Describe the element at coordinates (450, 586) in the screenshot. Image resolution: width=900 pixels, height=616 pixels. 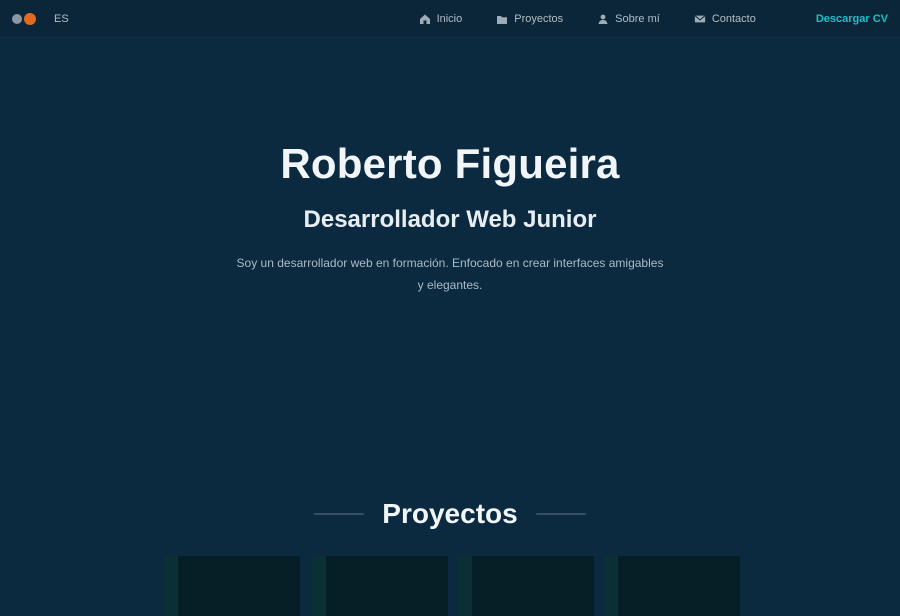
I see `project-cards` at that location.